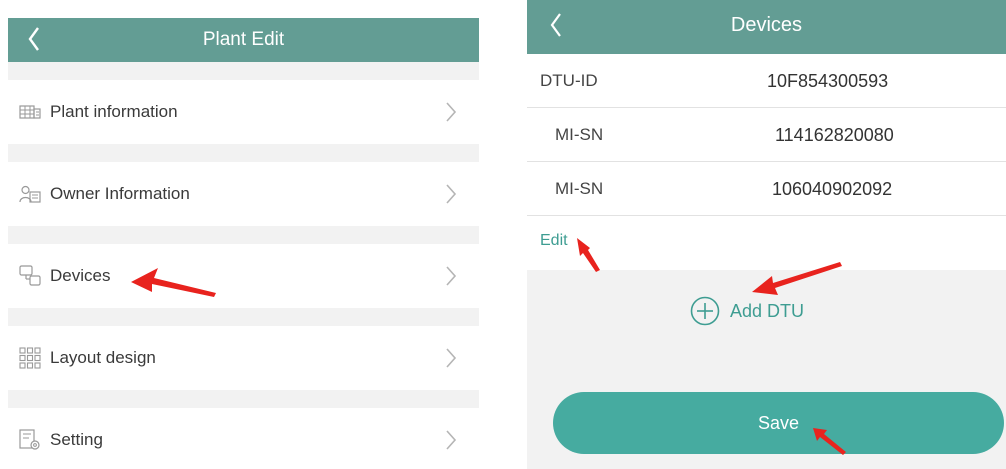  What do you see at coordinates (569, 80) in the screenshot?
I see `device-key: DTU-ID` at bounding box center [569, 80].